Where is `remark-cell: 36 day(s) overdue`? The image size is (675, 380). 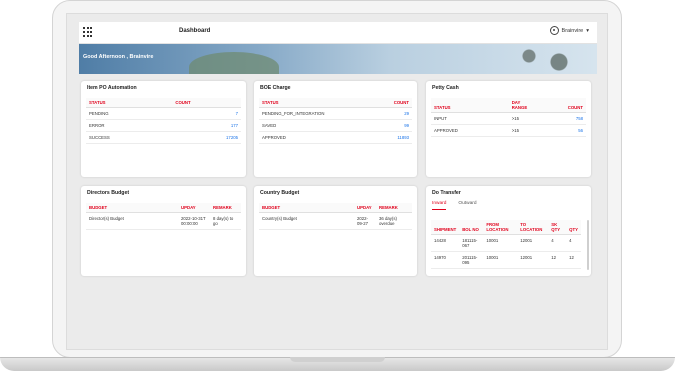 remark-cell: 36 day(s) overdue is located at coordinates (394, 221).